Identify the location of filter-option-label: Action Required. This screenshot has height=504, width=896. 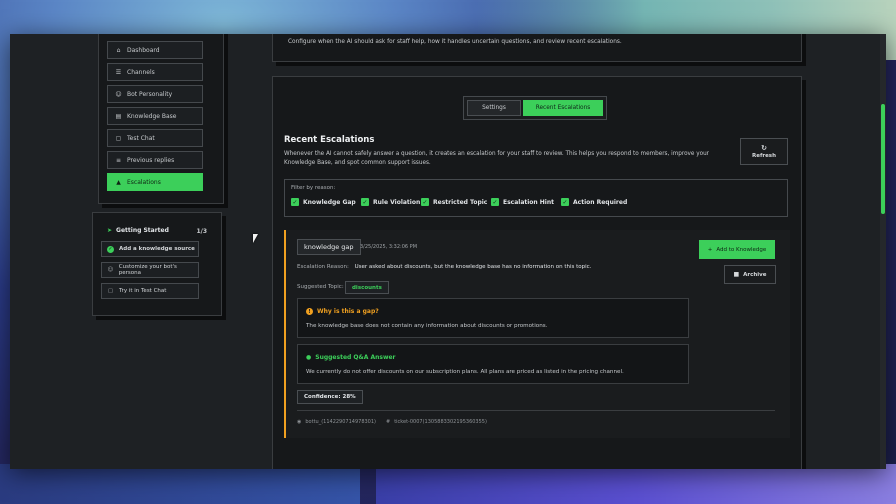
(600, 202).